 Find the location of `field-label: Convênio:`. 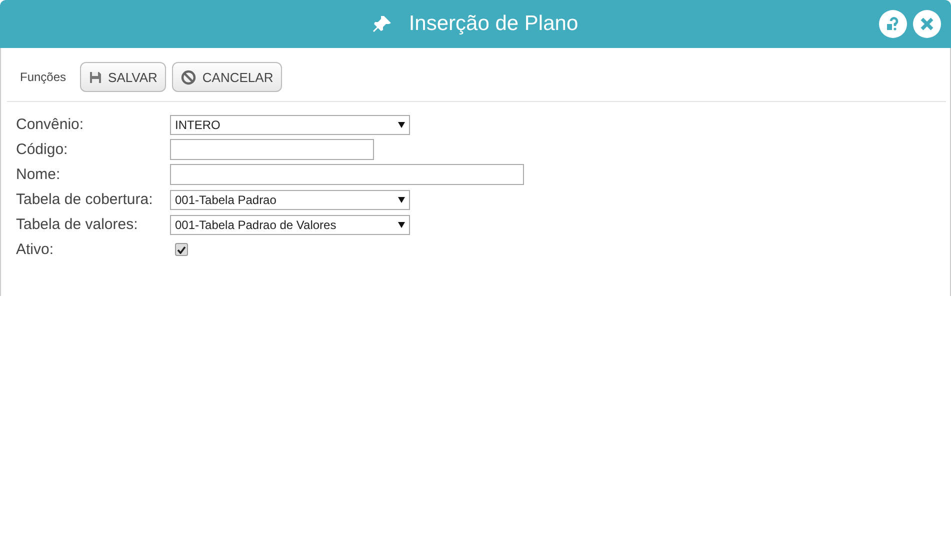

field-label: Convênio: is located at coordinates (50, 125).